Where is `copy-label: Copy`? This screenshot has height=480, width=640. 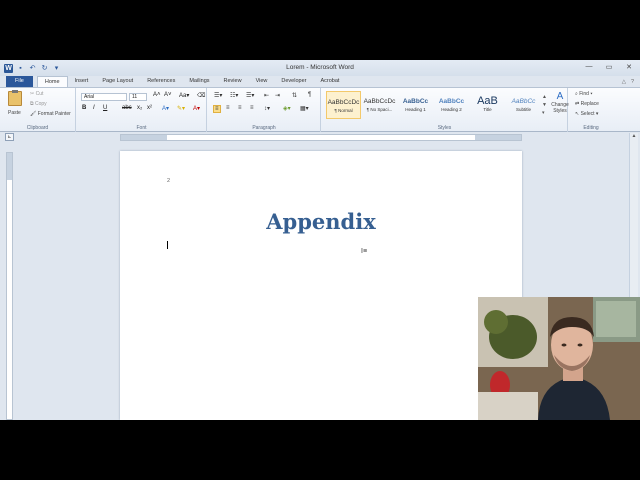 copy-label: Copy is located at coordinates (40, 104).